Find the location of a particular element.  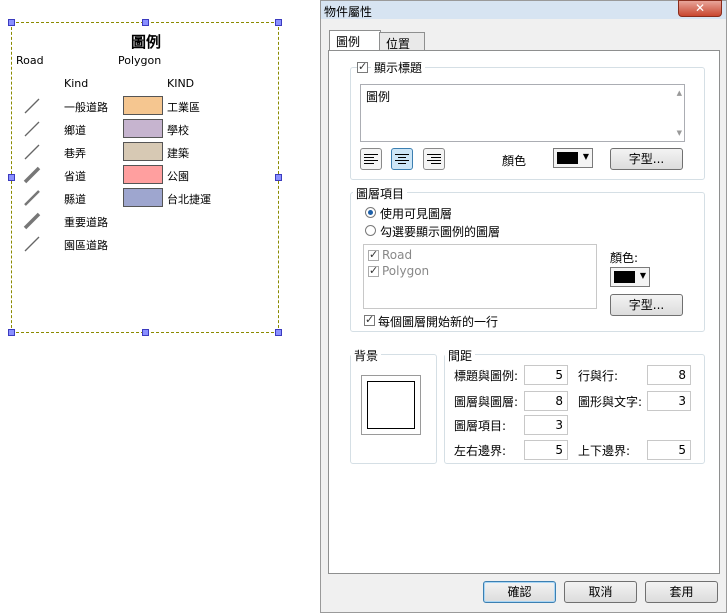

legend-layer-name-polygon: Polygon is located at coordinates (140, 60).